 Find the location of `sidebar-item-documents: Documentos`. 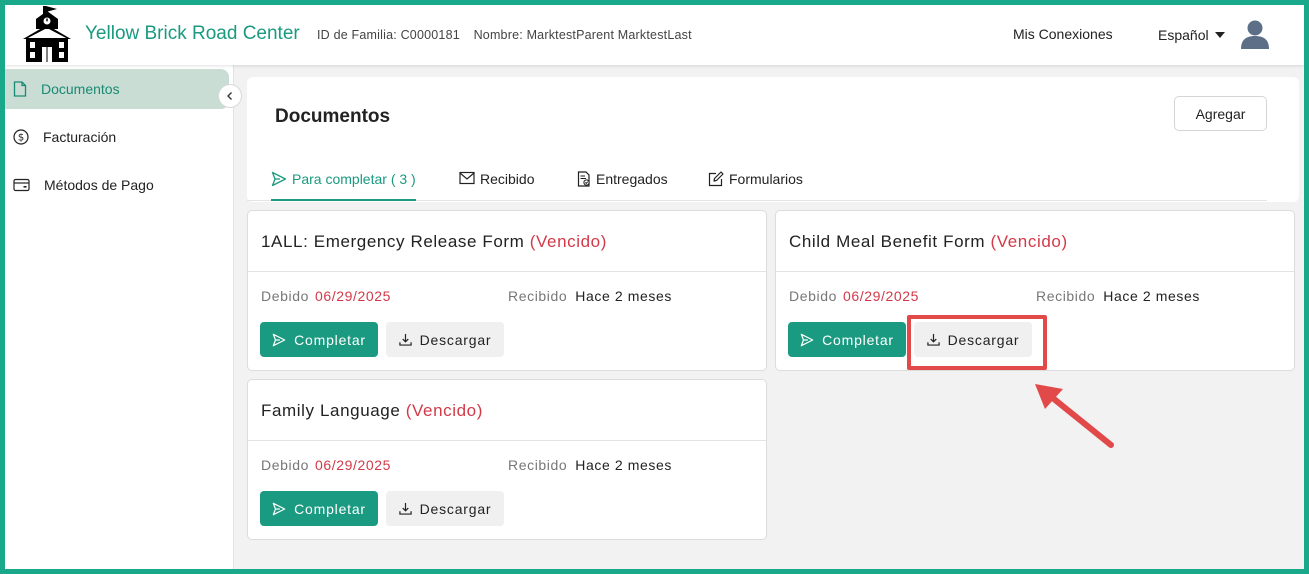

sidebar-item-documents: Documentos is located at coordinates (117, 89).